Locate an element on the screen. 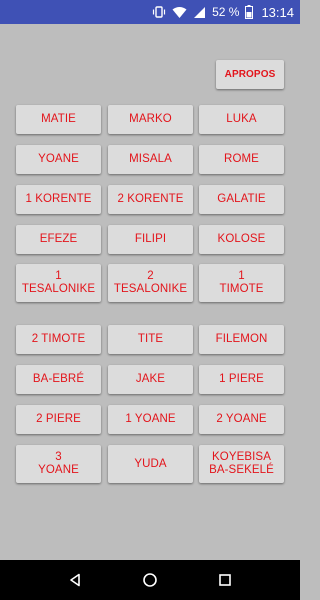  book-button-jake: JAKE is located at coordinates (150, 379).